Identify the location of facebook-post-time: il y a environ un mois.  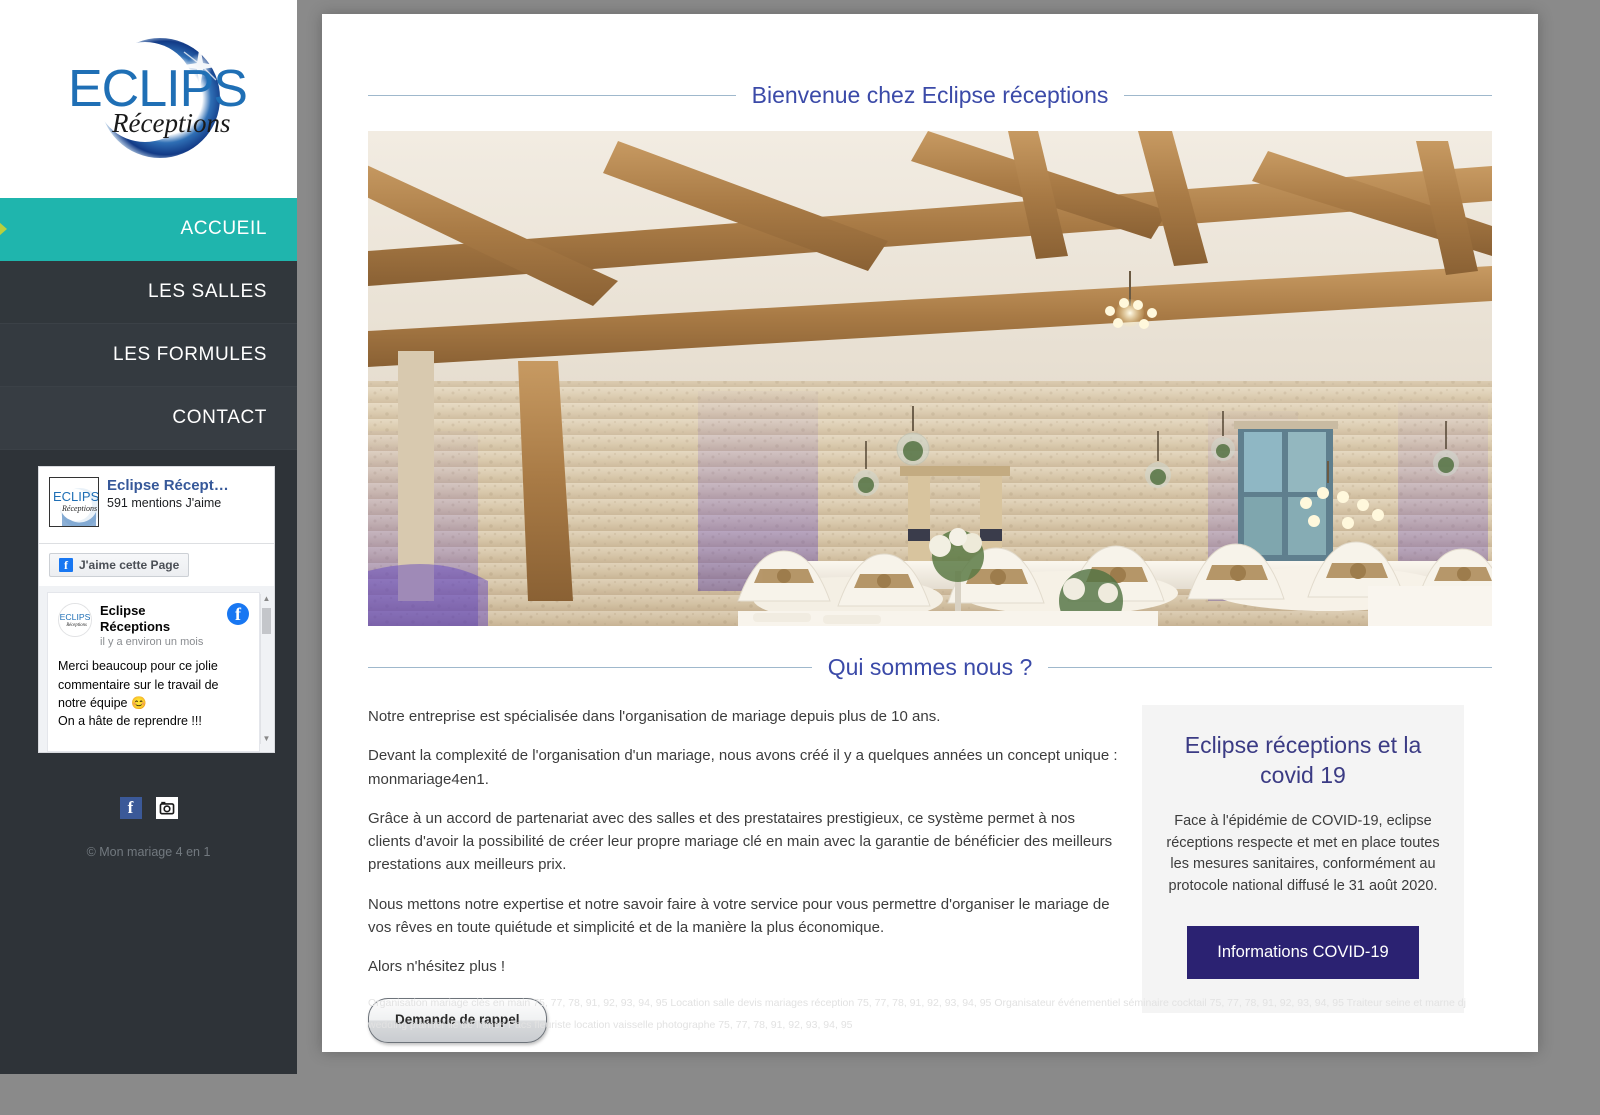
(152, 642).